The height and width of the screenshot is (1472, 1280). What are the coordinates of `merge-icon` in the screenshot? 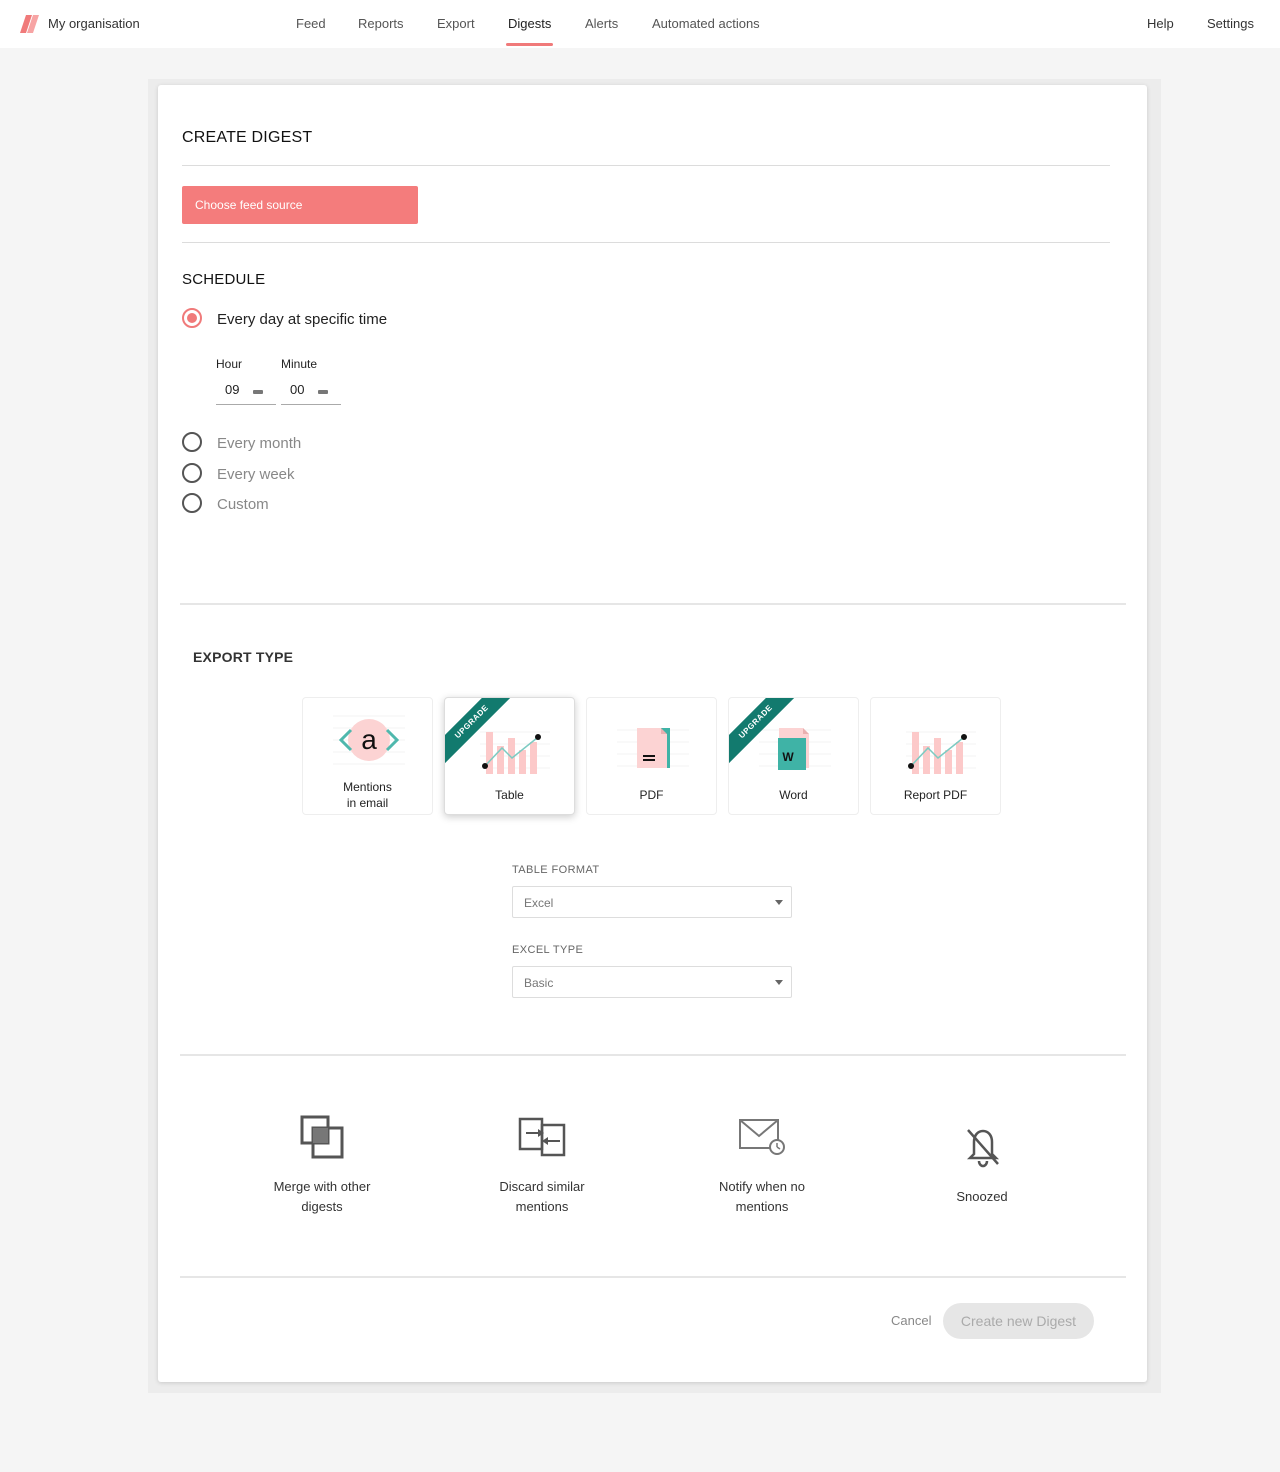 It's located at (322, 1137).